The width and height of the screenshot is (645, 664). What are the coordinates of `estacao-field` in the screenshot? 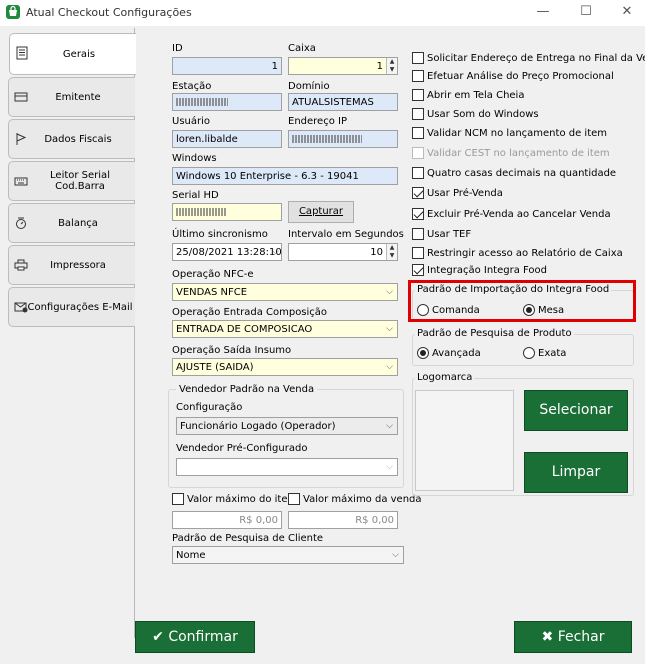 It's located at (227, 102).